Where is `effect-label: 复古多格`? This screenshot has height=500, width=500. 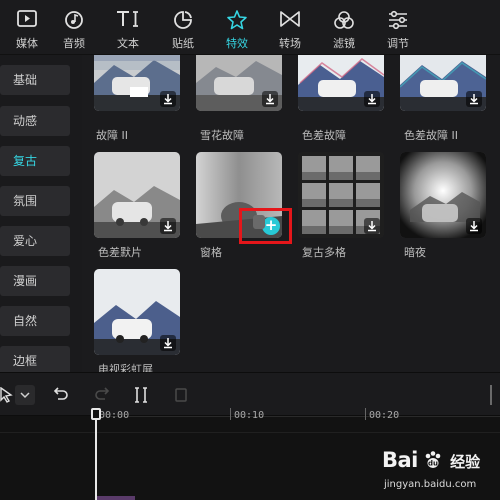
effect-label: 复古多格 is located at coordinates (324, 252).